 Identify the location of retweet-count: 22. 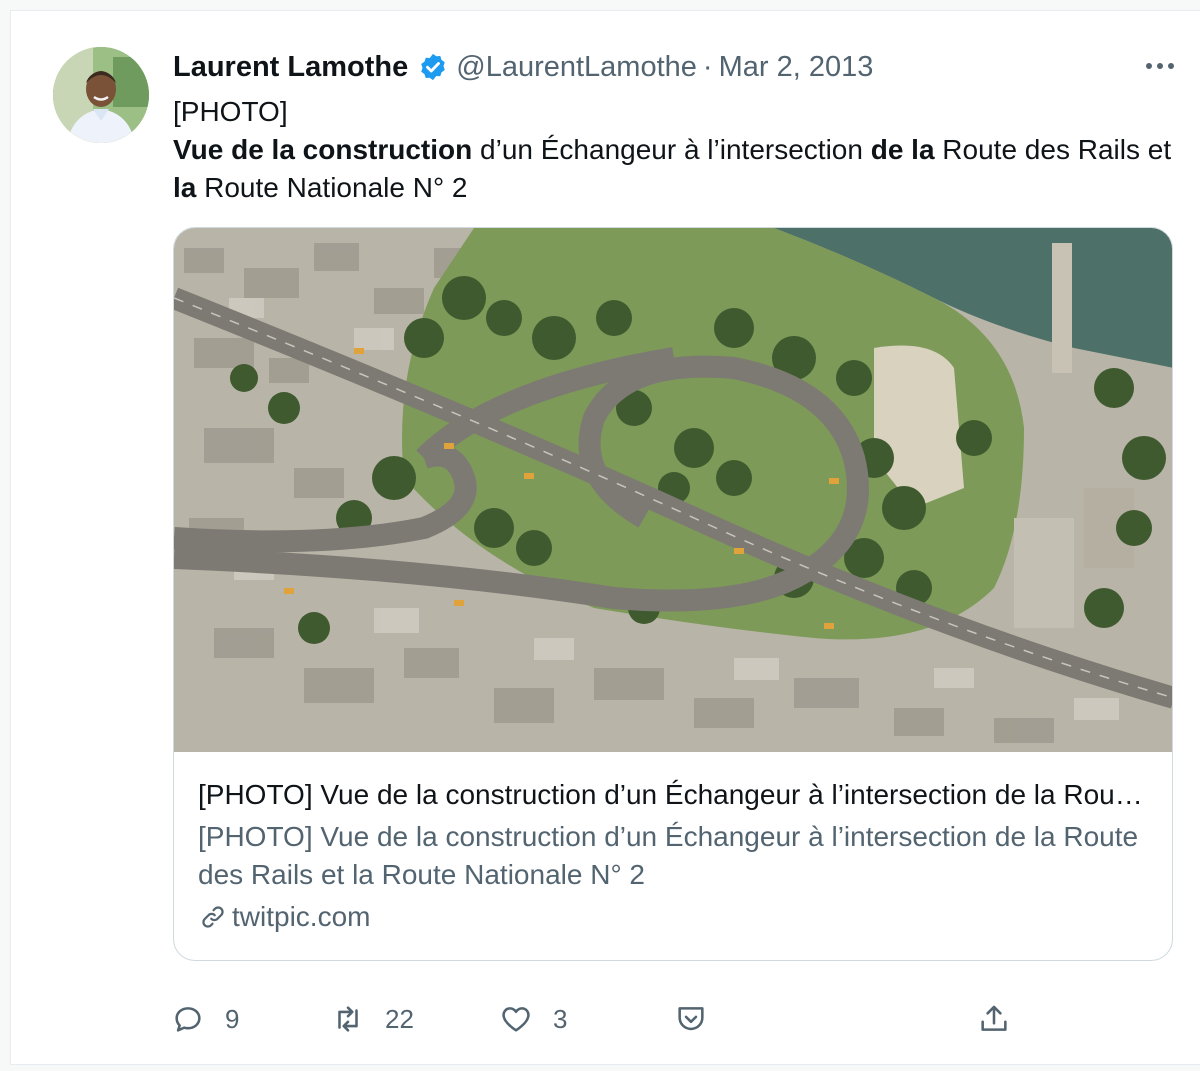
(399, 1018).